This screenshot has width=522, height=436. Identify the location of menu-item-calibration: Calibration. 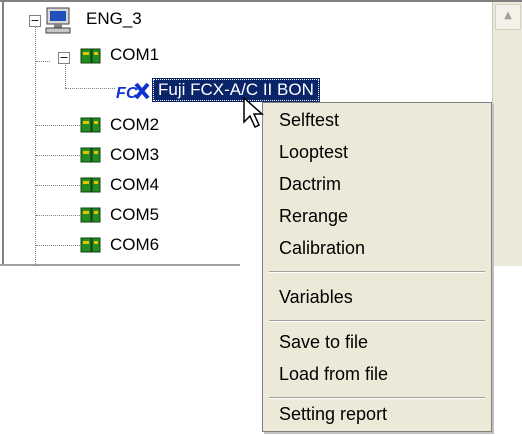
(377, 248).